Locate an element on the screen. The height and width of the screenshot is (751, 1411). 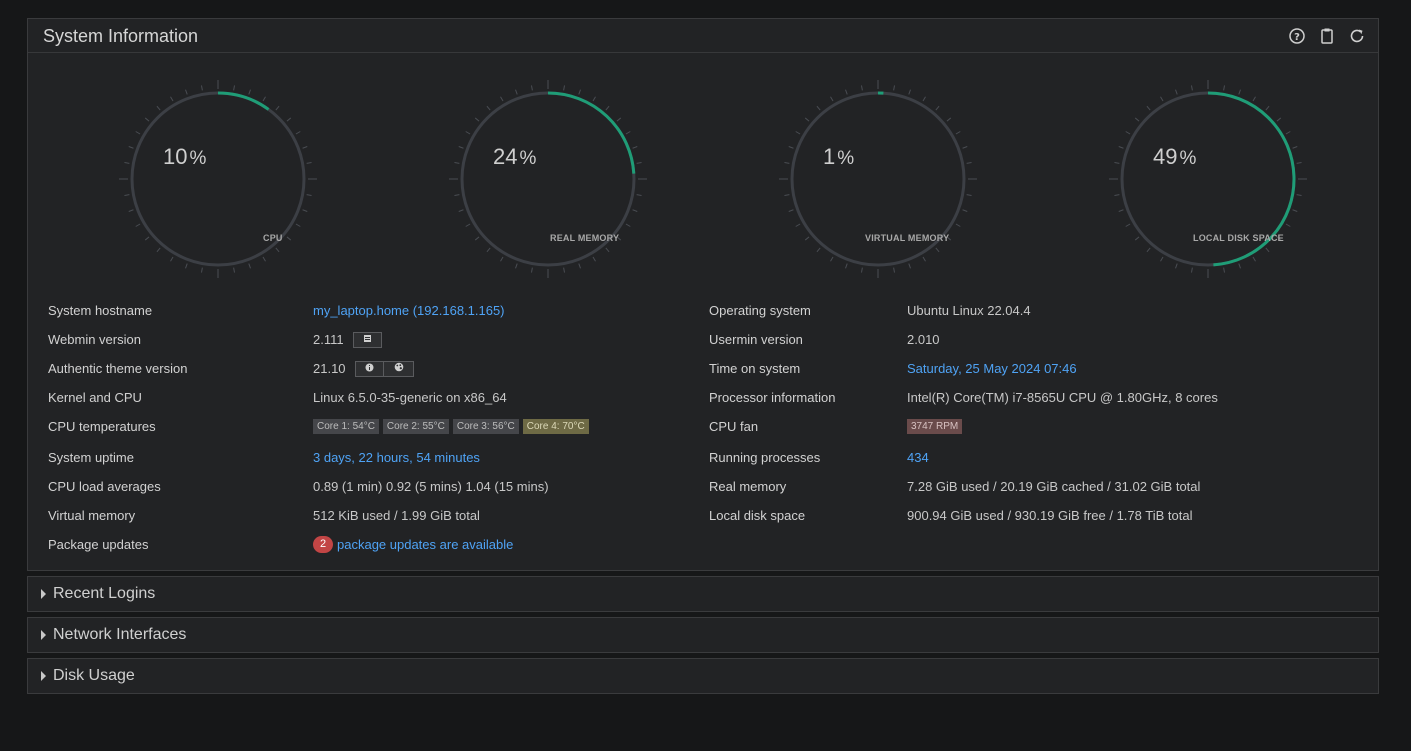
theme-info-button is located at coordinates (370, 368).